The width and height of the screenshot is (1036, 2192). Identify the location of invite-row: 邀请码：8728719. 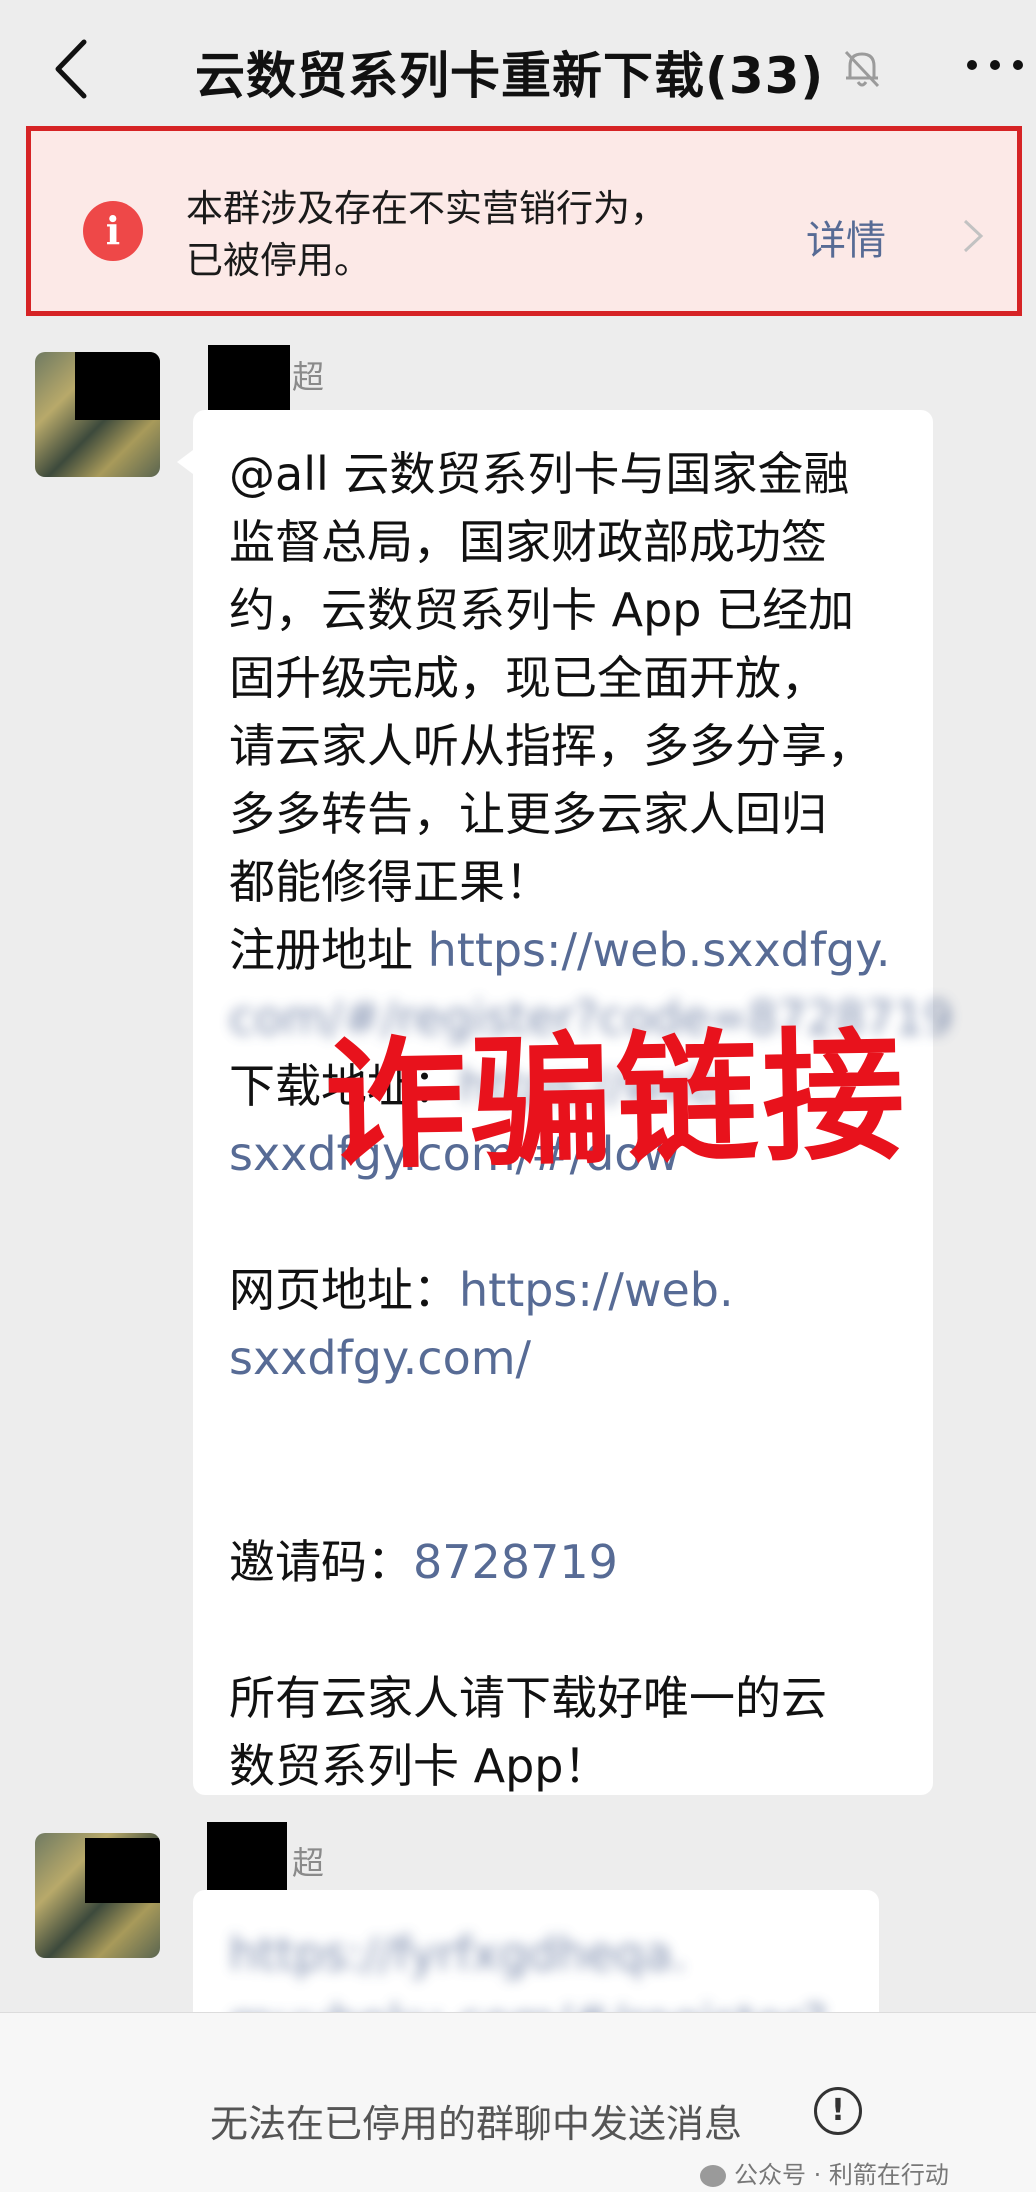
(579, 1562).